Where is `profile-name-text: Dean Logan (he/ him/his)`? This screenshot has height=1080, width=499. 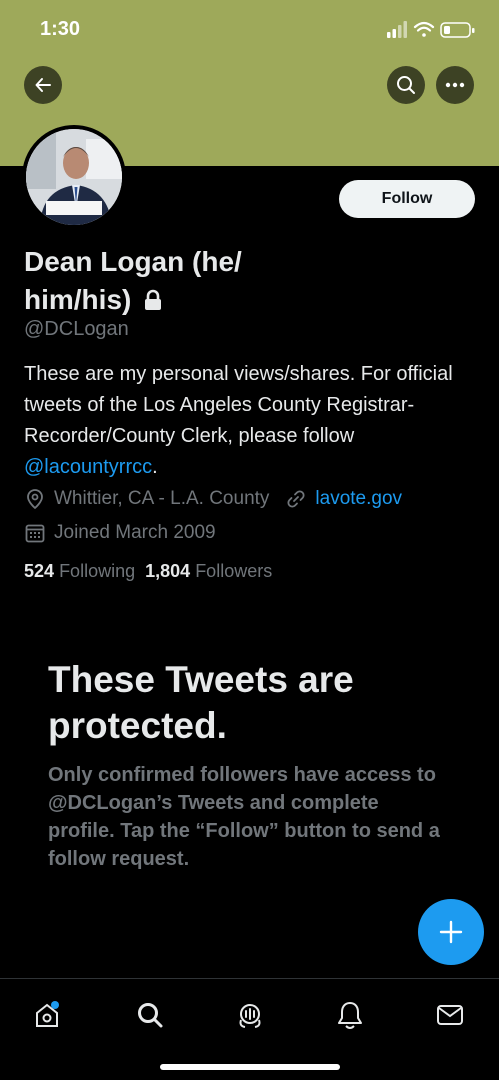 profile-name-text: Dean Logan (he/ him/his) is located at coordinates (133, 280).